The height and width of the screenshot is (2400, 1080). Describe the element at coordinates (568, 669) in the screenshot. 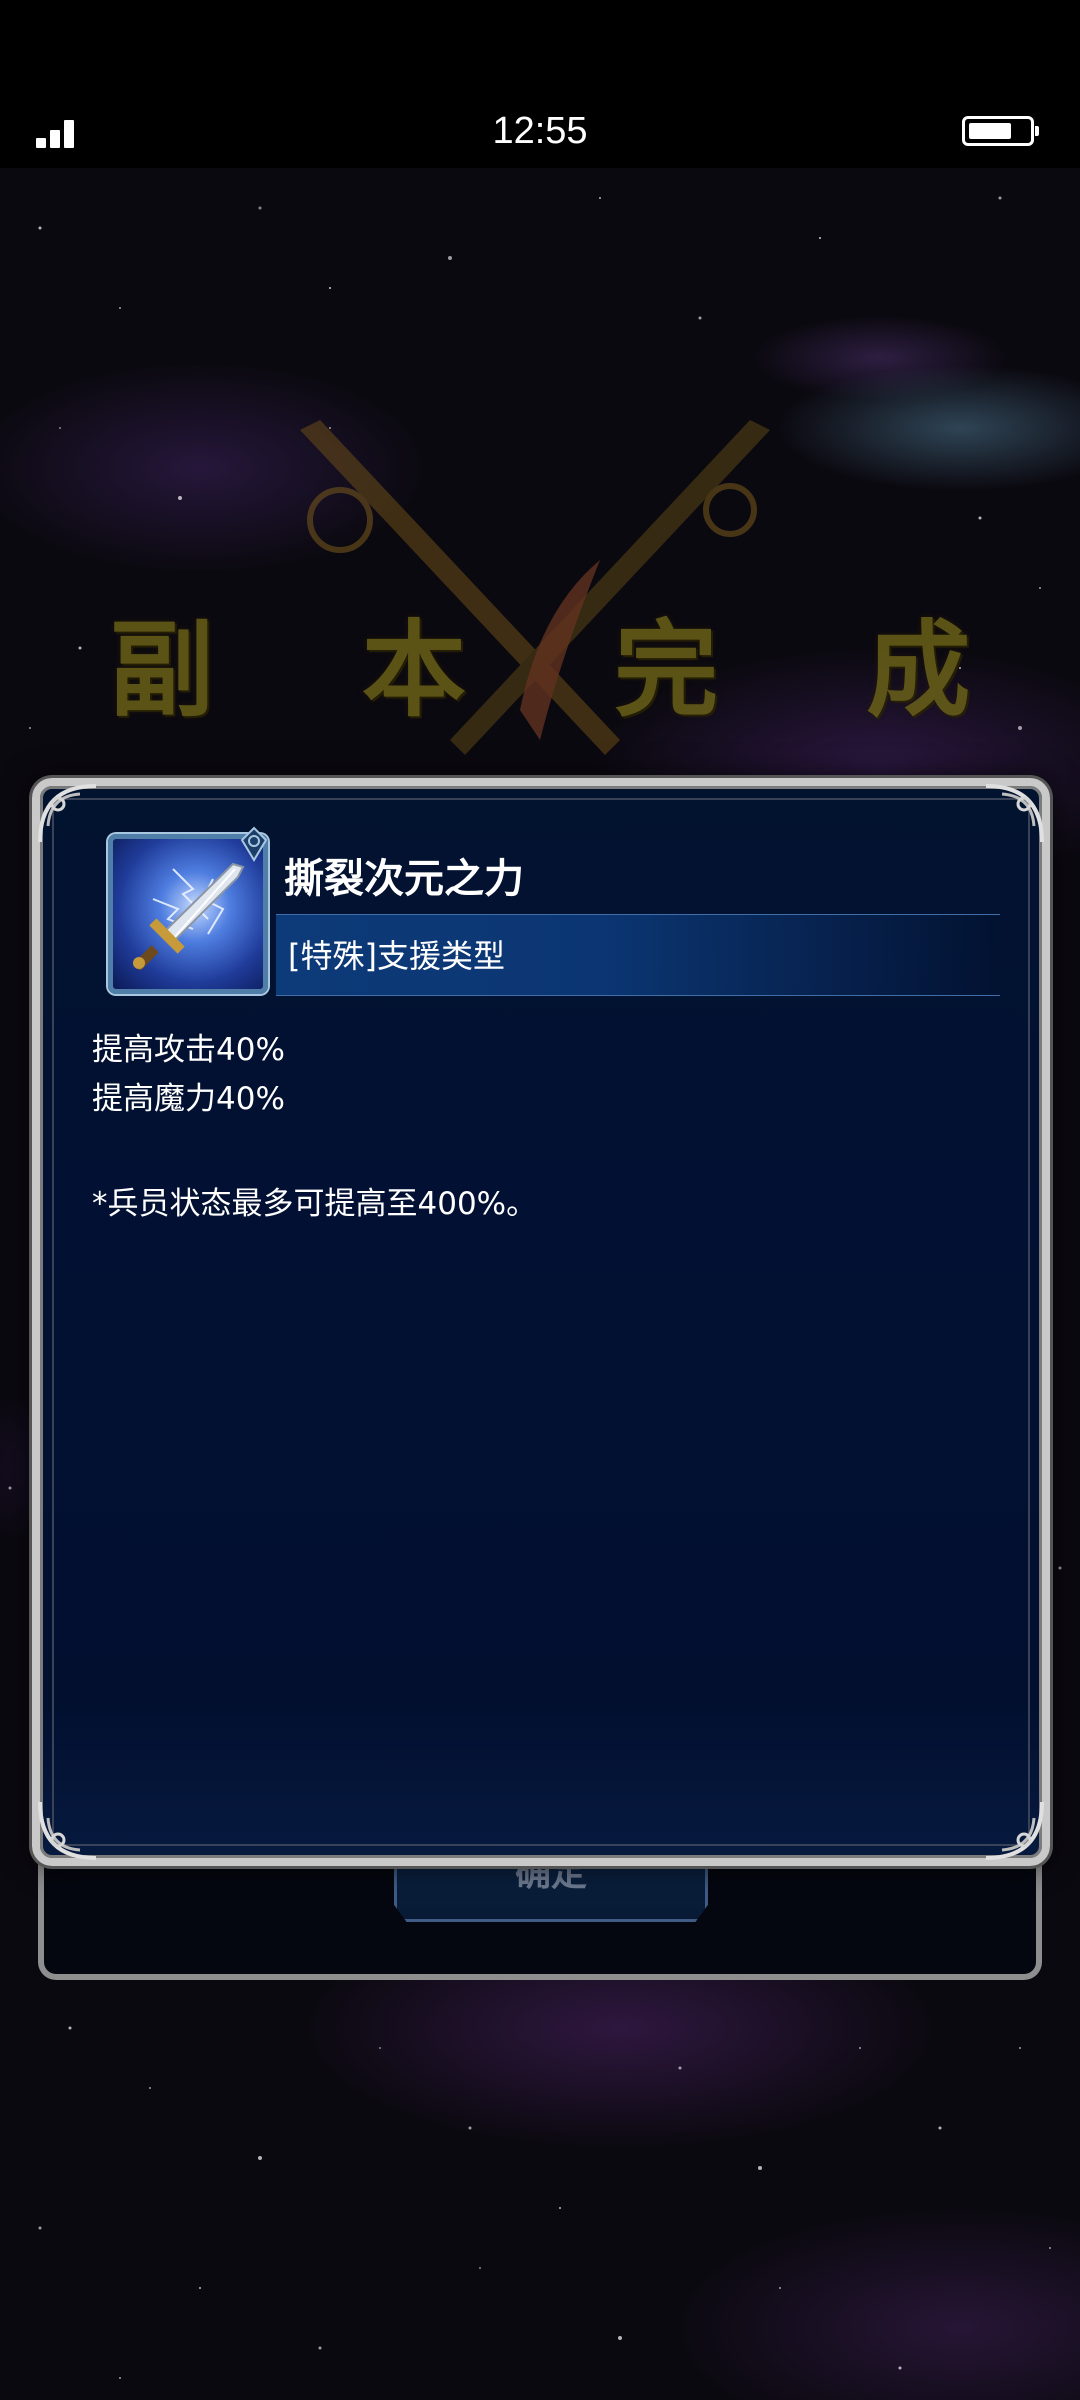

I see `stage-complete-title: 副 本 完 成` at that location.